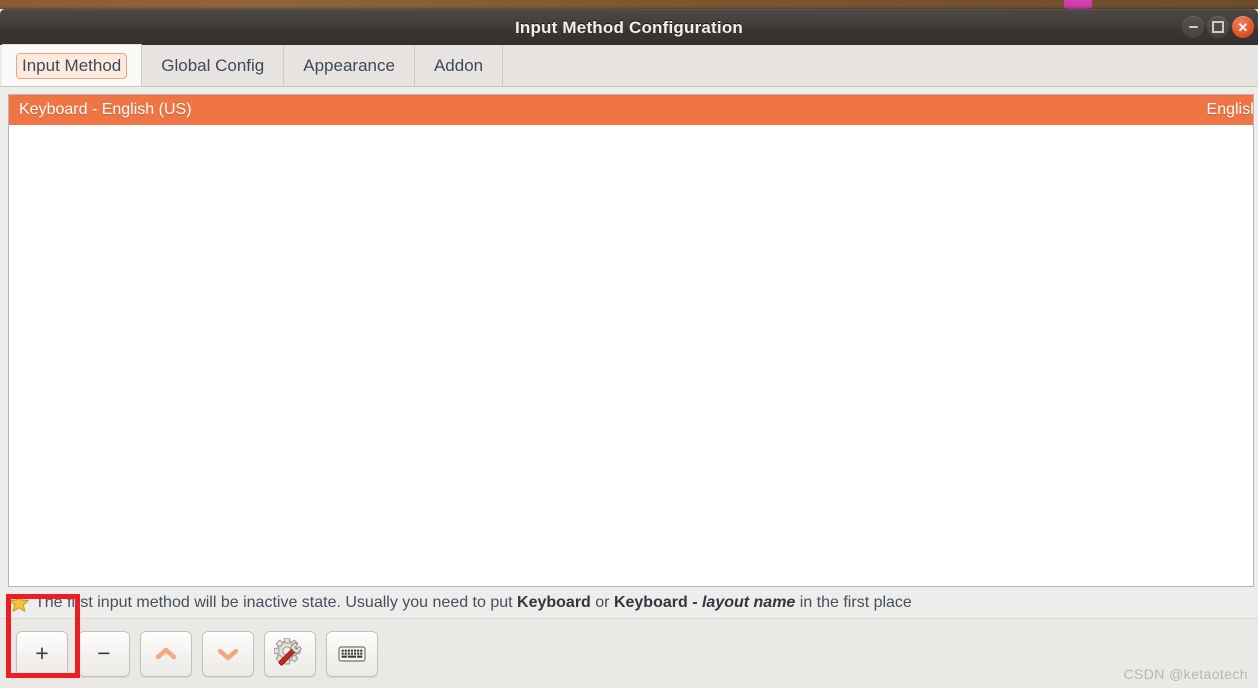 The height and width of the screenshot is (688, 1258). I want to click on add-input-method-button: +, so click(42, 653).